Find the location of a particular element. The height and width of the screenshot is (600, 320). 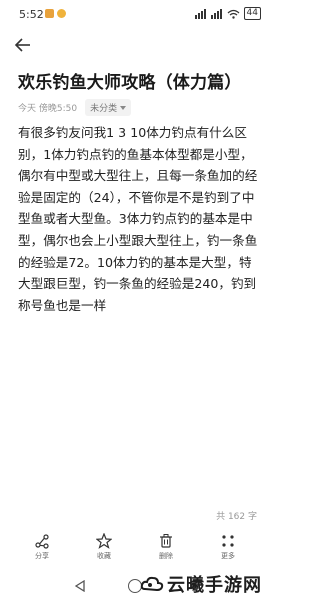

share-button: 分享 is located at coordinates (42, 547).